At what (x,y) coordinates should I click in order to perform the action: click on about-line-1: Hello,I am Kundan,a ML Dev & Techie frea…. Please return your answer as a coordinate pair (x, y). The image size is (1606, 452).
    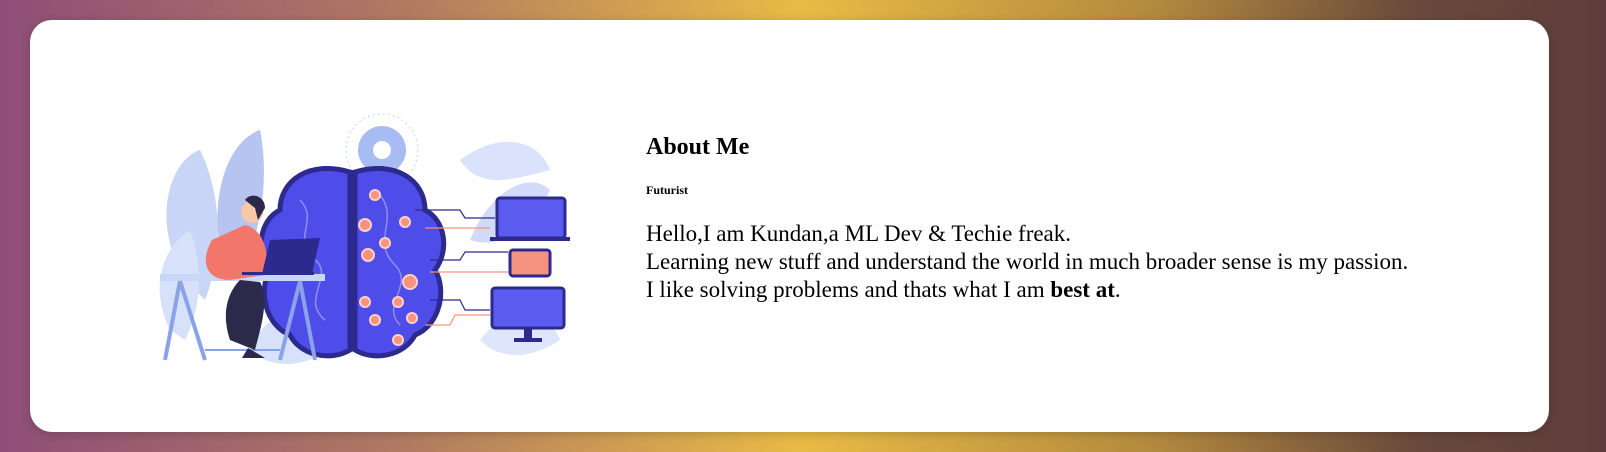
    Looking at the image, I should click on (859, 233).